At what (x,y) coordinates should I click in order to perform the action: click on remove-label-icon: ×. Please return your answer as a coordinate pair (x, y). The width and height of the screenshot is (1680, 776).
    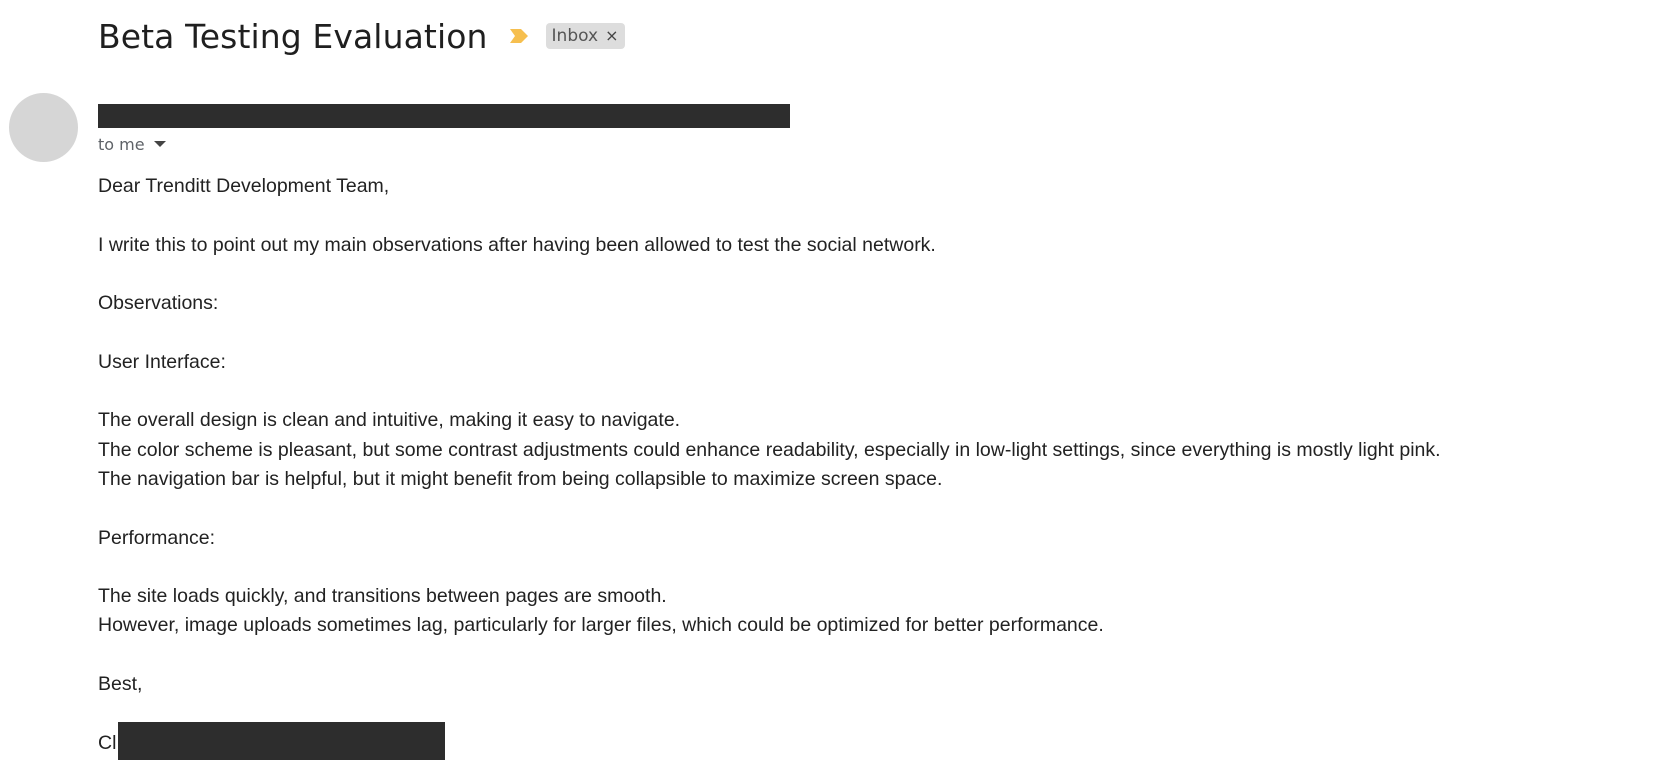
    Looking at the image, I should click on (611, 36).